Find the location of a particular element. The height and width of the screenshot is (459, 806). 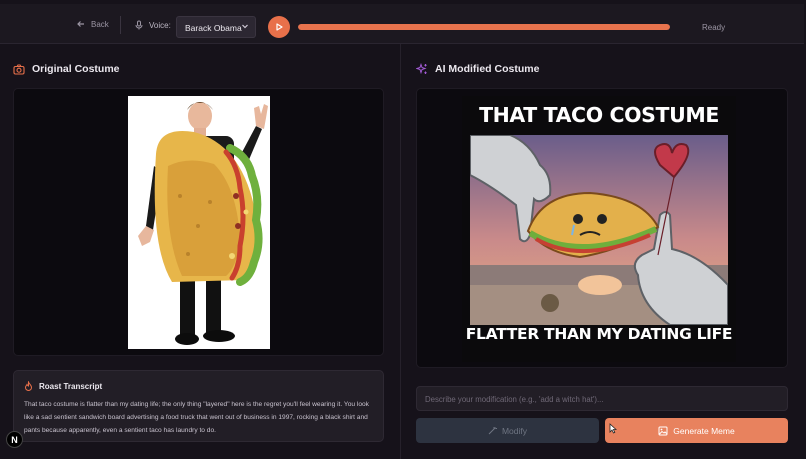

roast-transcript-heading: Roast Transcript is located at coordinates (63, 386).